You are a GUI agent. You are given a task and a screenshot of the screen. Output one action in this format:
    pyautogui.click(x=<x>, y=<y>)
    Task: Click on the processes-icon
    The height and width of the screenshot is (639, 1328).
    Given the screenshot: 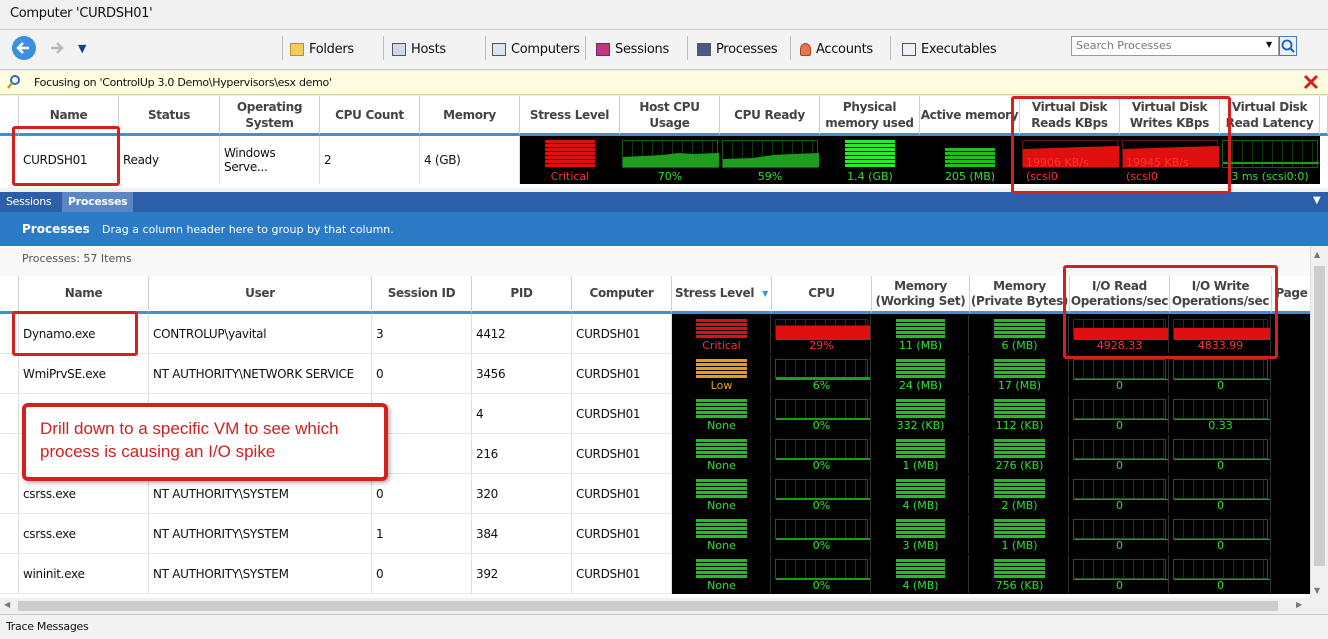 What is the action you would take?
    pyautogui.click(x=704, y=49)
    